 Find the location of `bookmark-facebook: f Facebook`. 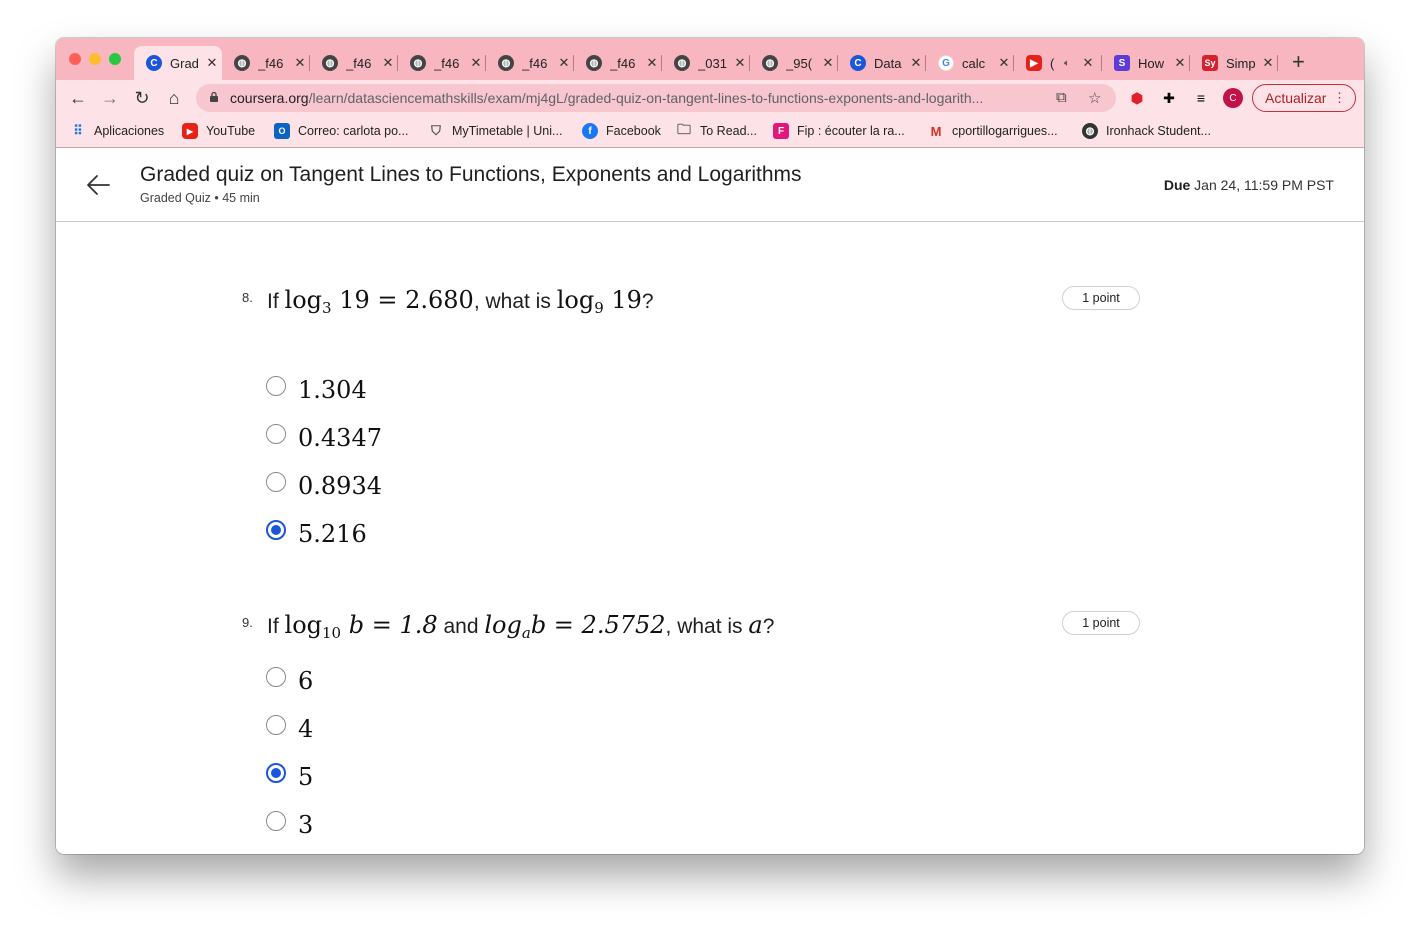

bookmark-facebook: f Facebook is located at coordinates (621, 131).